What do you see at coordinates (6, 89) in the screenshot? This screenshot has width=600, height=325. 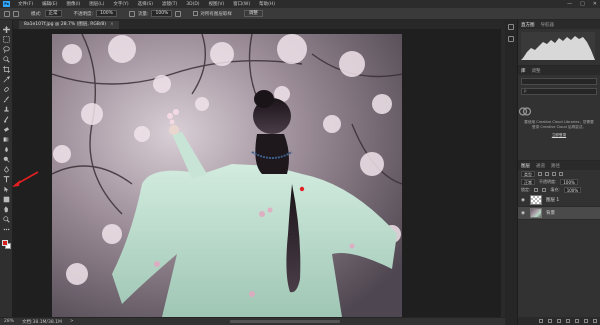 I see `healing-brush-icon` at bounding box center [6, 89].